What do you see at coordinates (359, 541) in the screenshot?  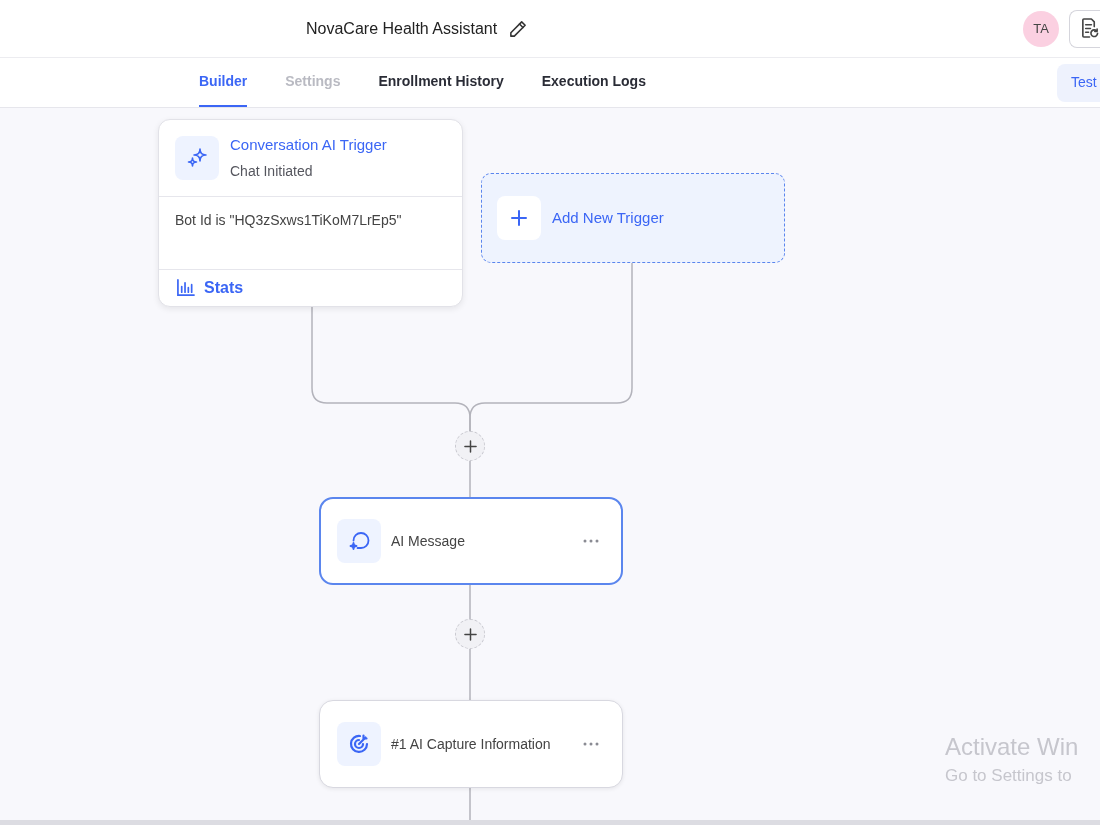 I see `chat-bubble-icon` at bounding box center [359, 541].